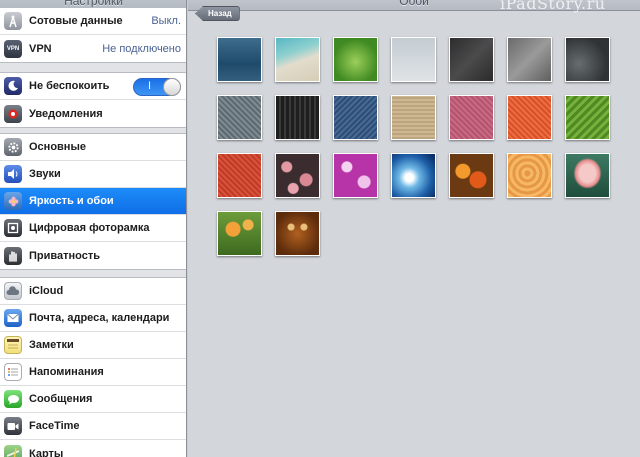  What do you see at coordinates (413, 59) in the screenshot?
I see `wallpaper-thumb-raindrops-gray` at bounding box center [413, 59].